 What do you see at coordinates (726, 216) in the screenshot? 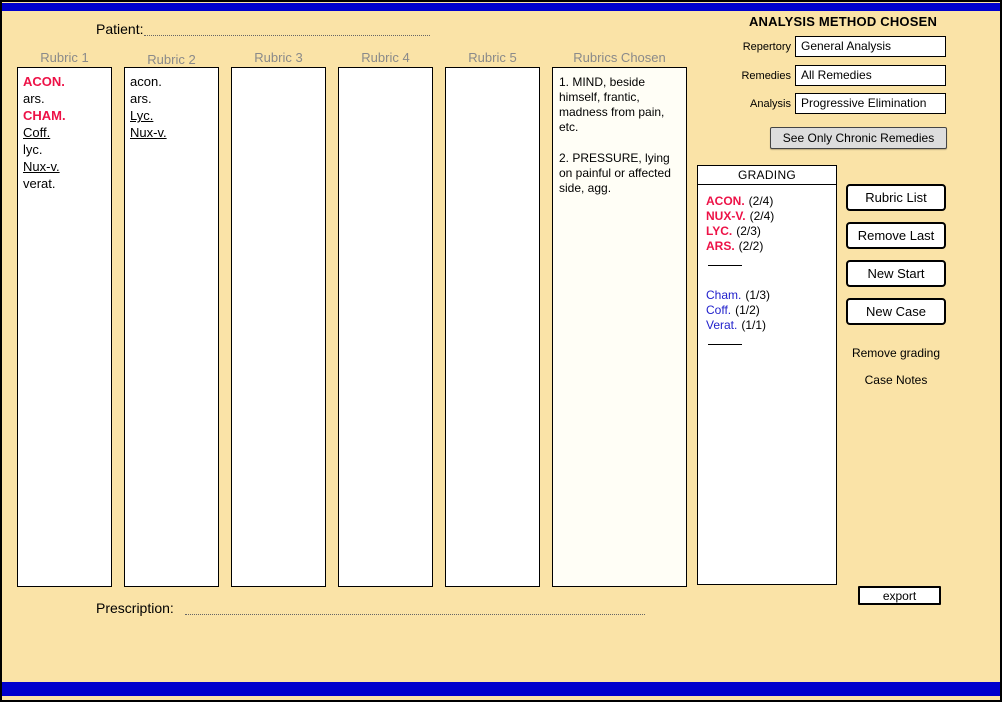
I see `remedy-name: NUX-V.` at bounding box center [726, 216].